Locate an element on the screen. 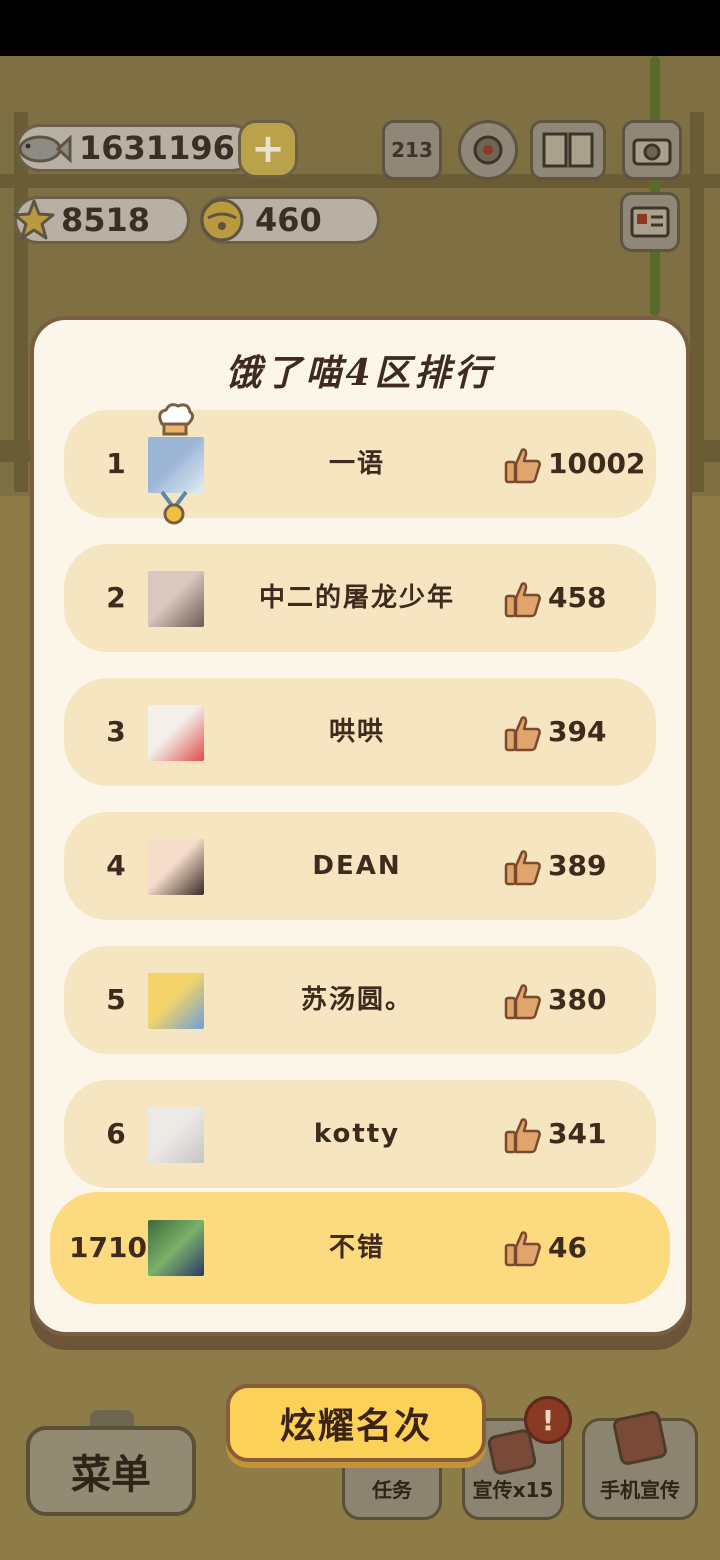 The image size is (720, 1560). my-like-count: 46 is located at coordinates (567, 1247).